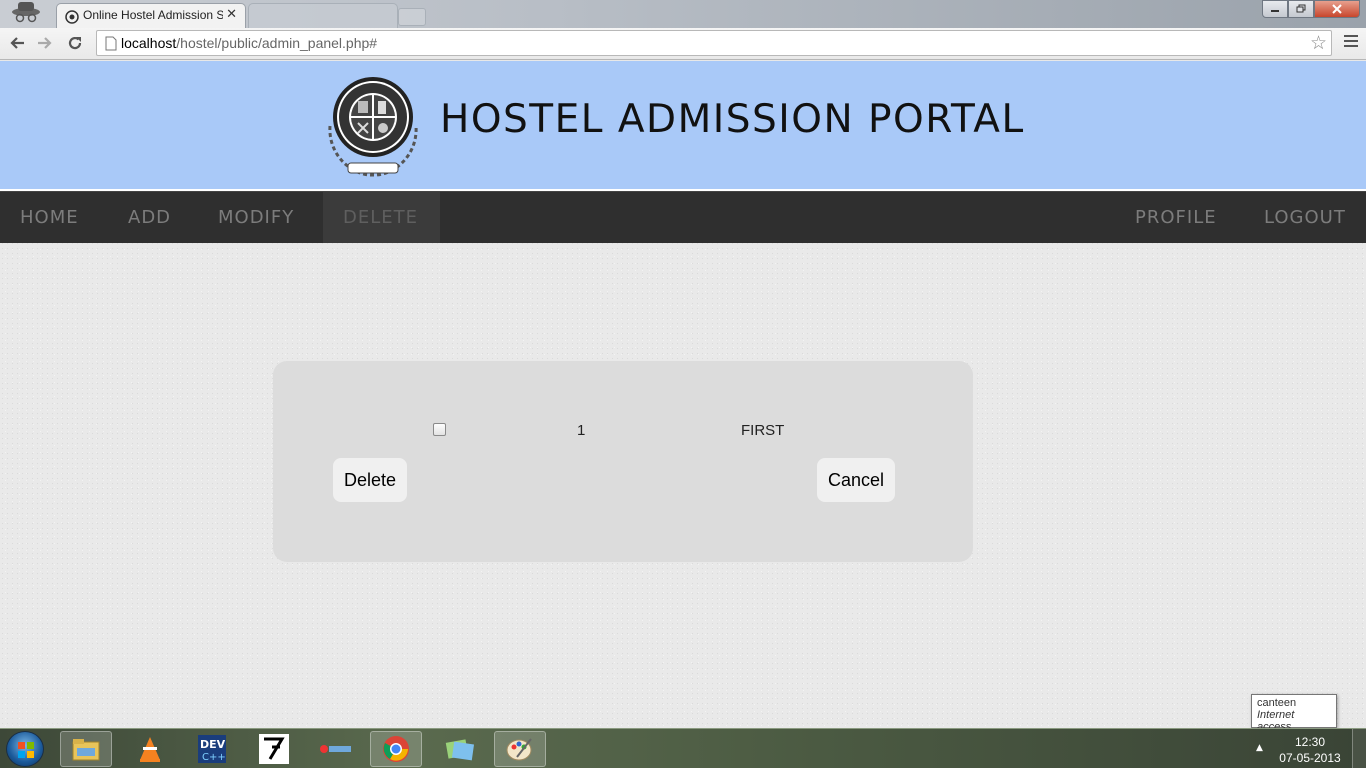 The height and width of the screenshot is (768, 1366). What do you see at coordinates (1351, 42) in the screenshot?
I see `chrome-menu-icon` at bounding box center [1351, 42].